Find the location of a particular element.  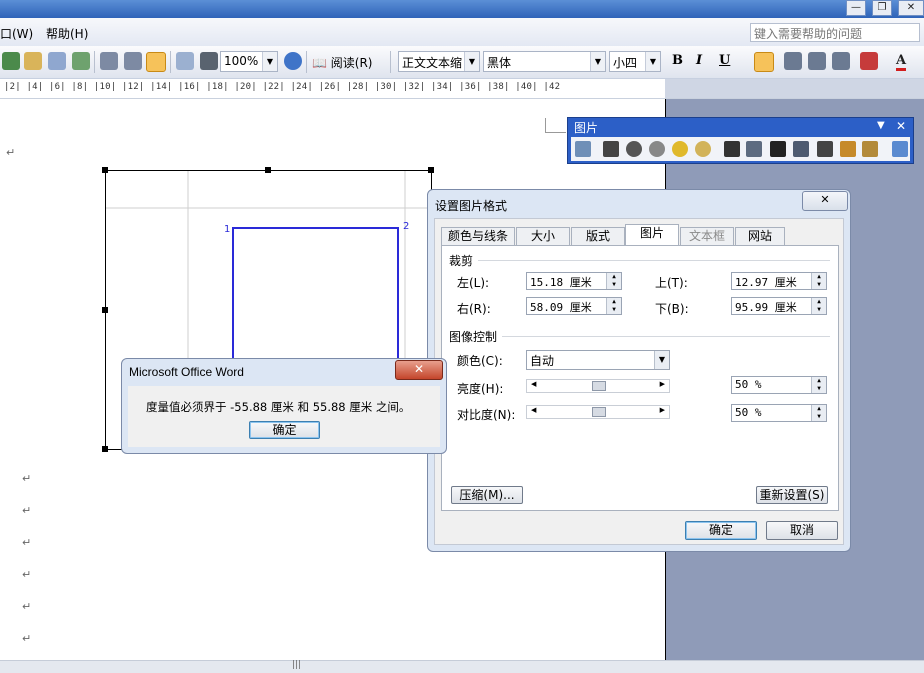

more-contrast-icon is located at coordinates (634, 149).